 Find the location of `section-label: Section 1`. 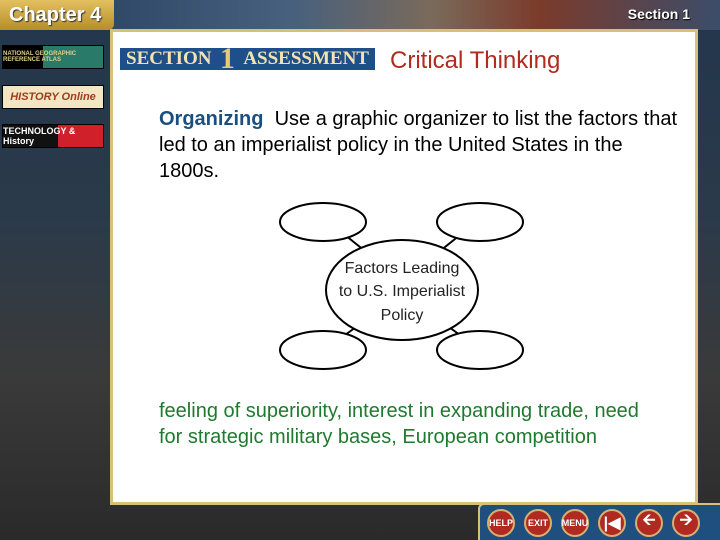

section-label: Section 1 is located at coordinates (658, 14).